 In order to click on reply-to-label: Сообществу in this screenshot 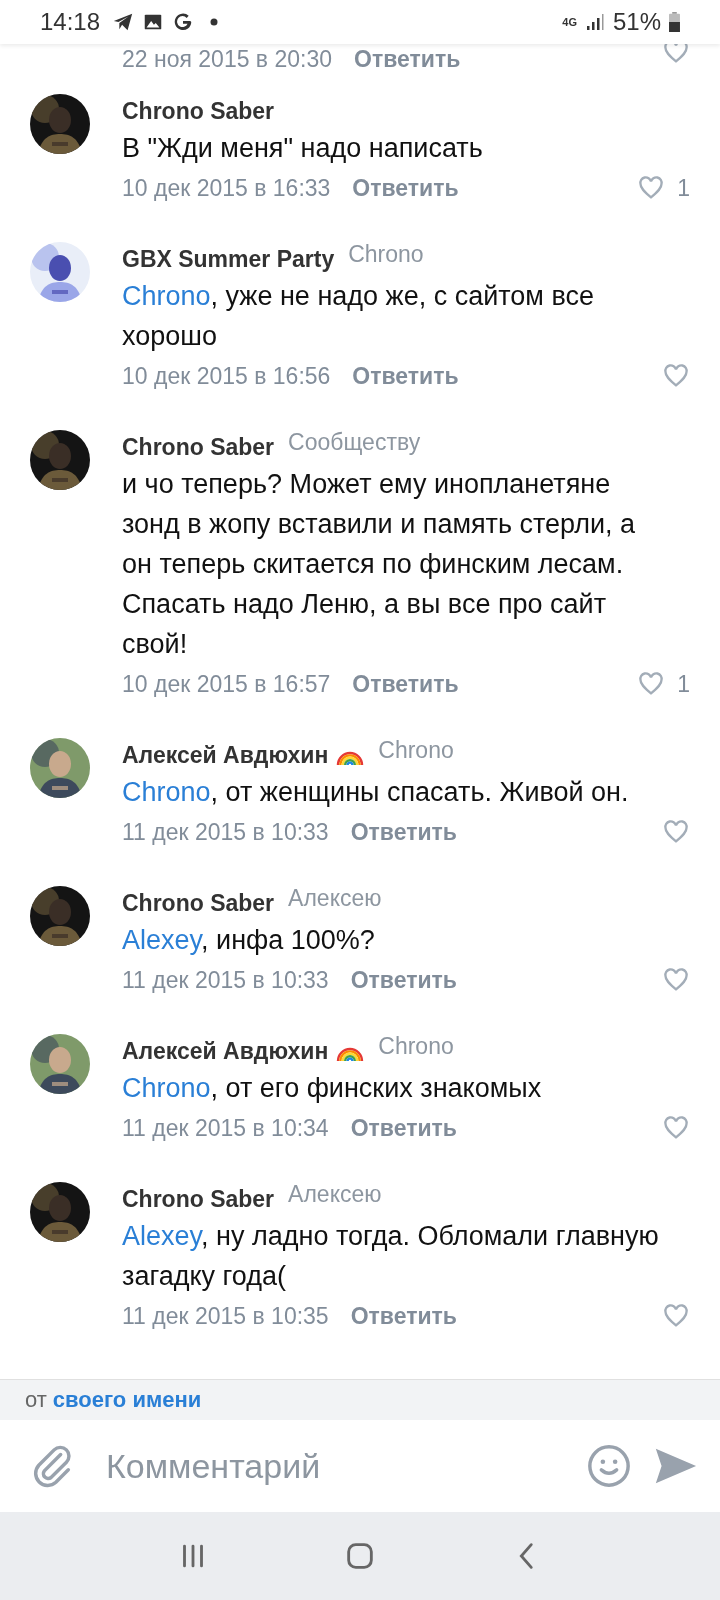, I will do `click(354, 442)`.